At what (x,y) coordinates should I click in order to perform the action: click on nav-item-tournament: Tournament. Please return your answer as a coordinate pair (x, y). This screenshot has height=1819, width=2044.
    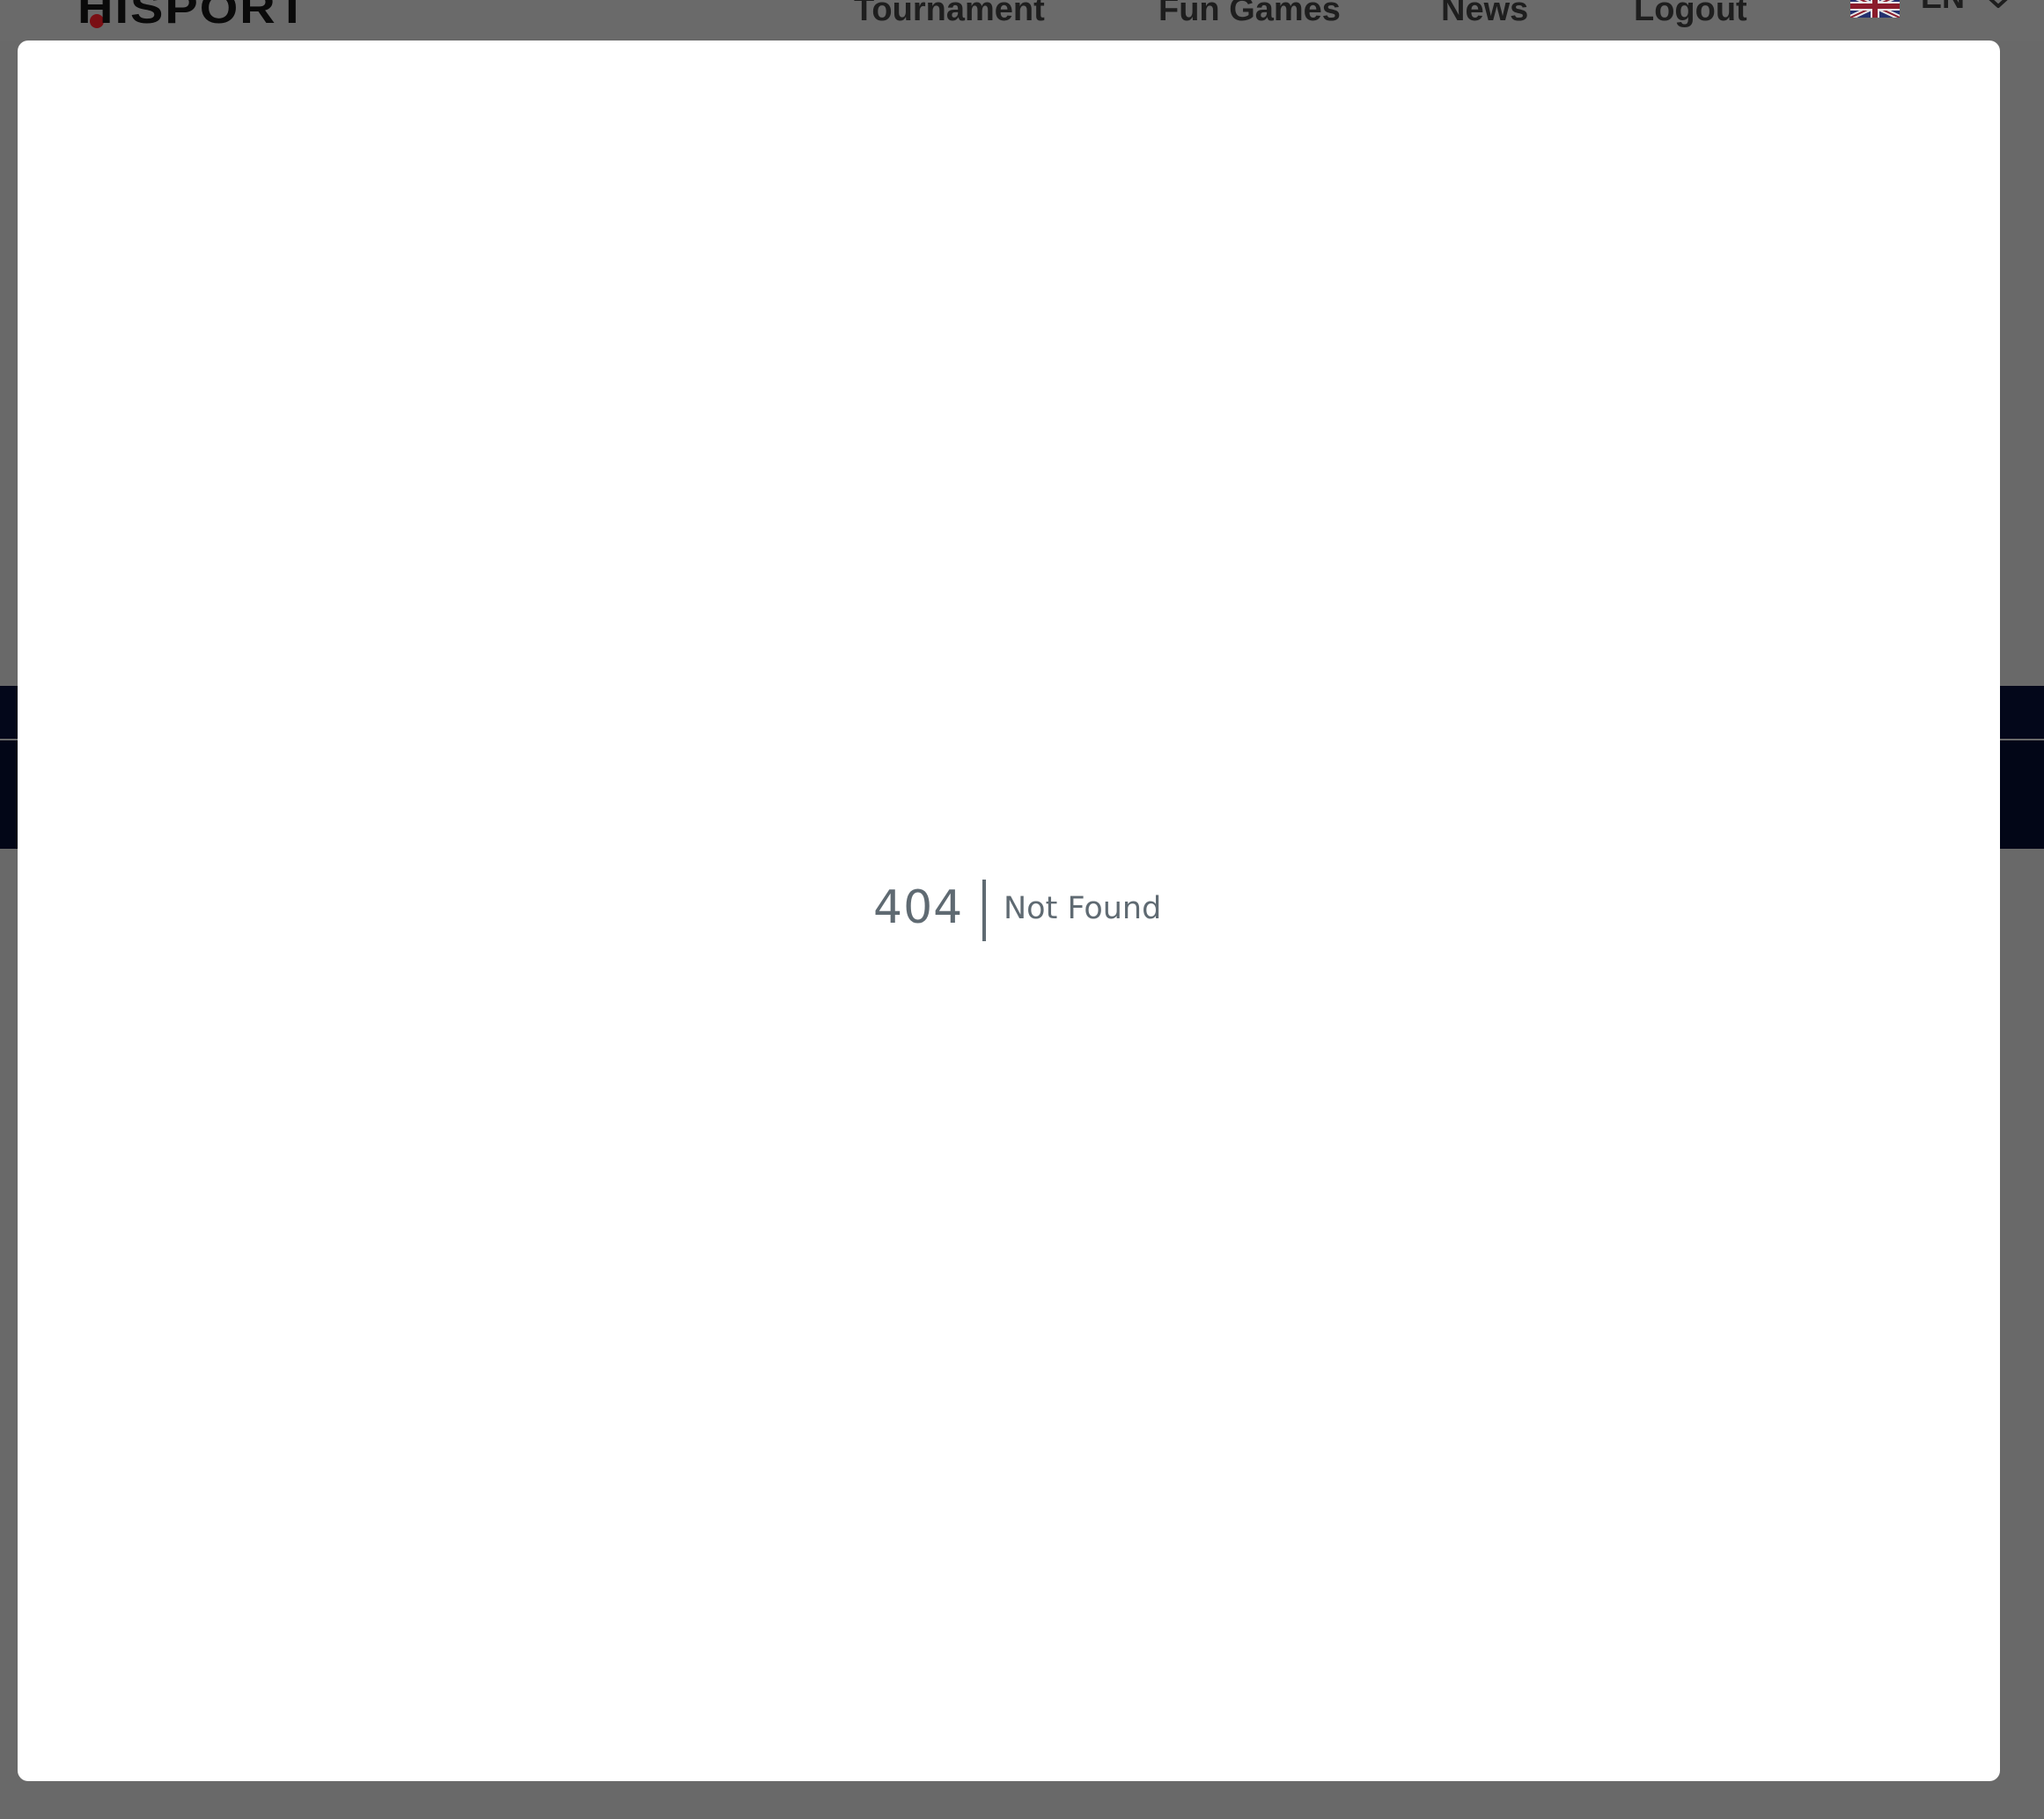
    Looking at the image, I should click on (949, 14).